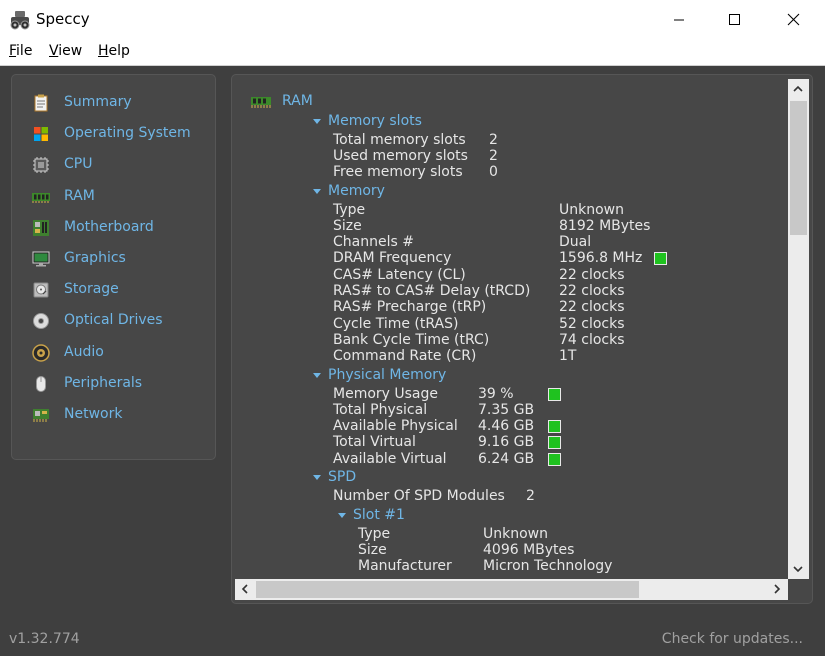 Image resolution: width=825 pixels, height=656 pixels. Describe the element at coordinates (65, 51) in the screenshot. I see `menu-view: View` at that location.